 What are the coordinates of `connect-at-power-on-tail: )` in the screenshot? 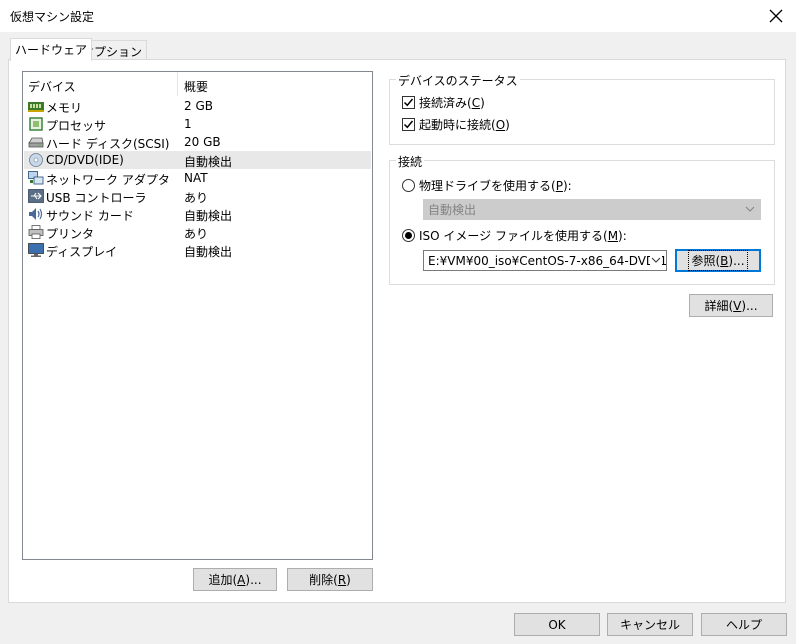 It's located at (507, 124).